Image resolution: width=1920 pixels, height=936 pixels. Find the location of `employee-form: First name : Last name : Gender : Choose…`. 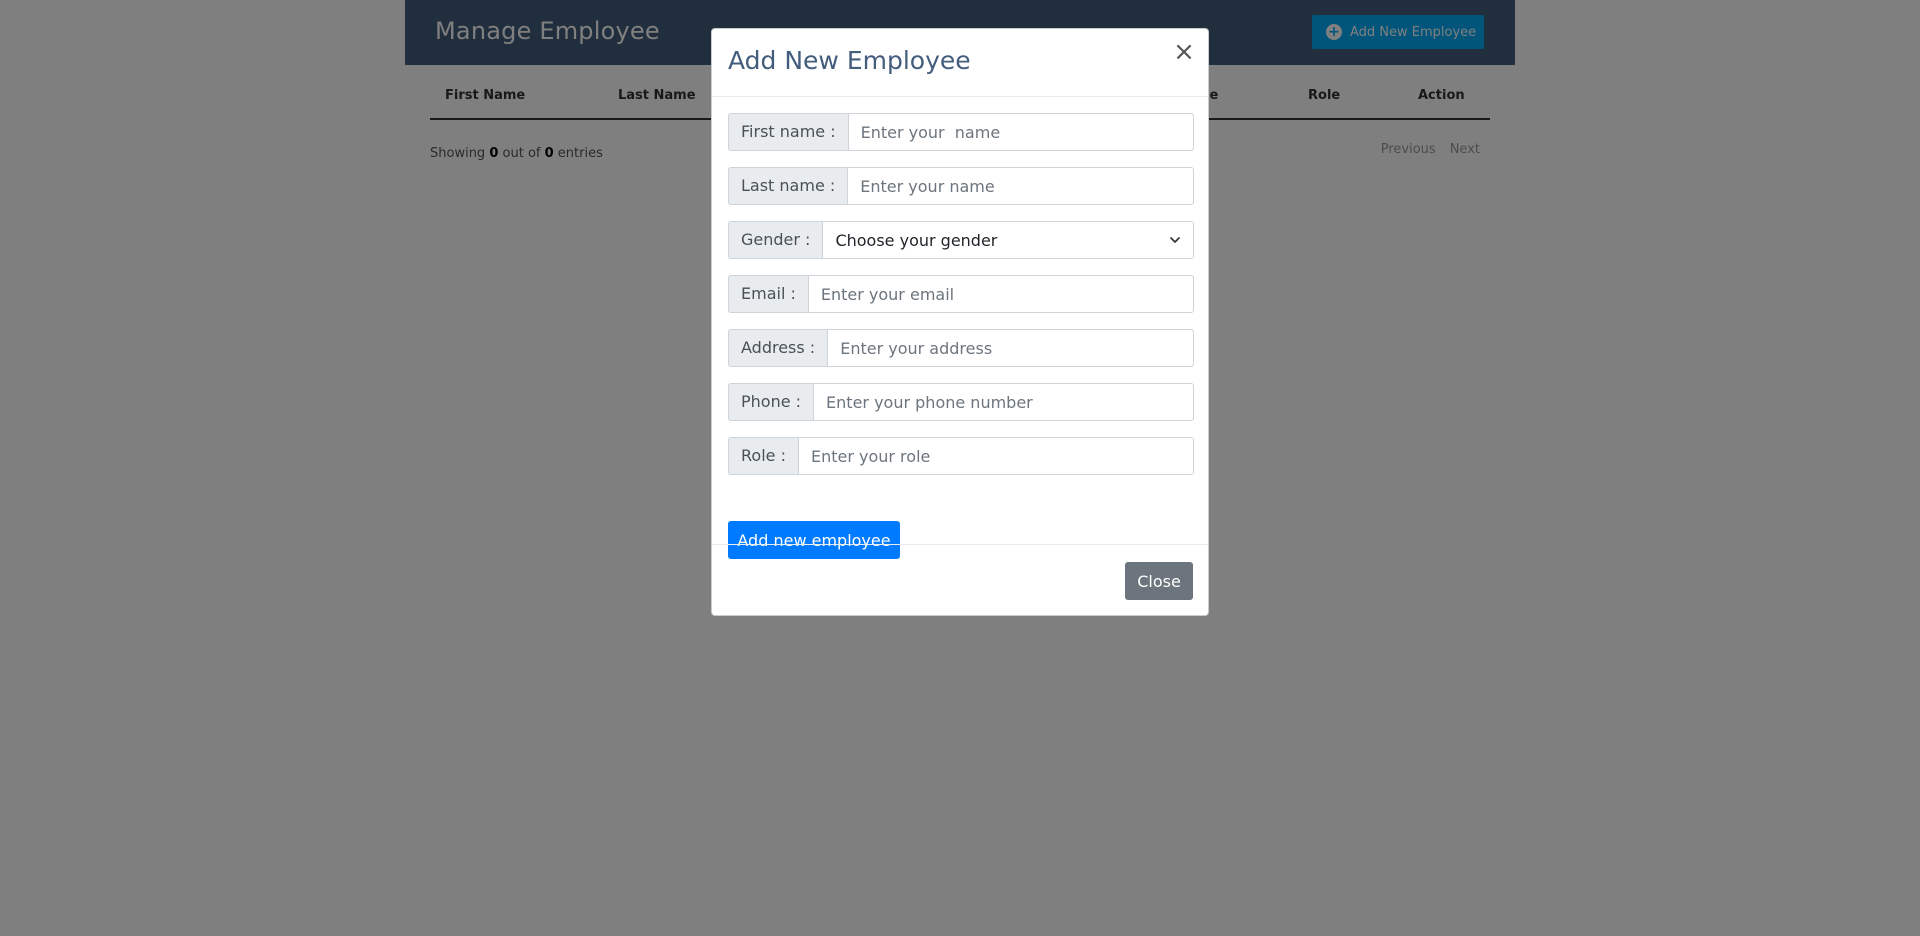

employee-form: First name : Last name : Gender : Choose… is located at coordinates (961, 336).